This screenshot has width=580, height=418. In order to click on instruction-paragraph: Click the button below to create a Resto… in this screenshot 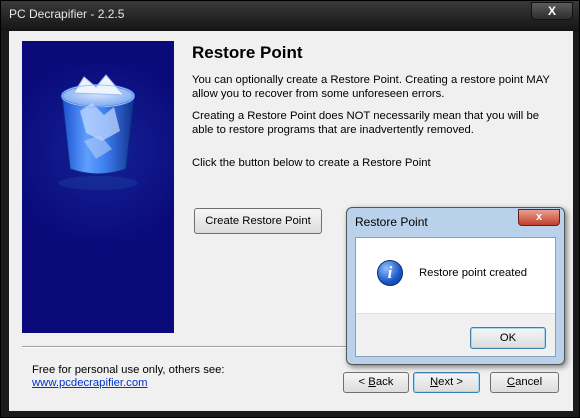, I will do `click(311, 163)`.